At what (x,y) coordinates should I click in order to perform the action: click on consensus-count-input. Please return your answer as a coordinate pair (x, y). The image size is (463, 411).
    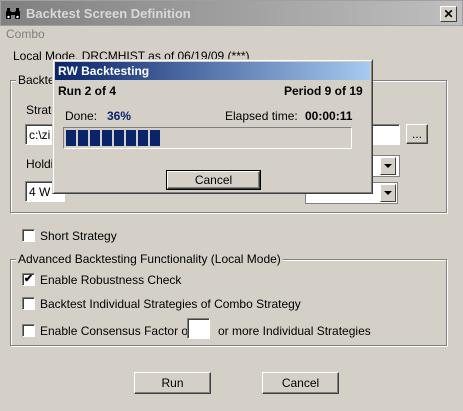
    Looking at the image, I should click on (198, 328).